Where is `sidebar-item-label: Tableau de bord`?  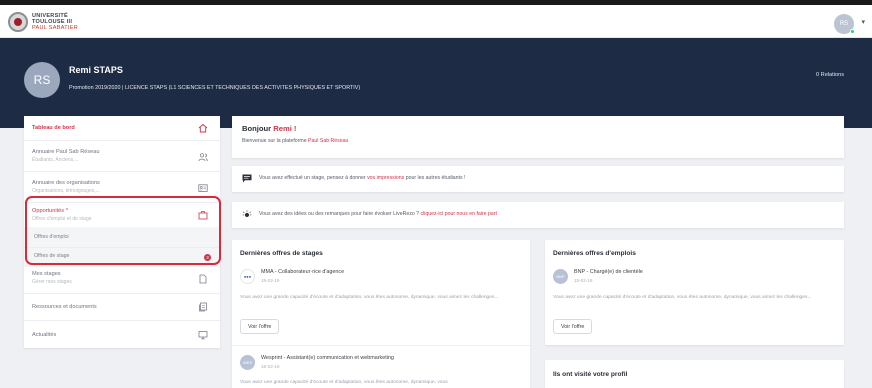
sidebar-item-label: Tableau de bord is located at coordinates (53, 128).